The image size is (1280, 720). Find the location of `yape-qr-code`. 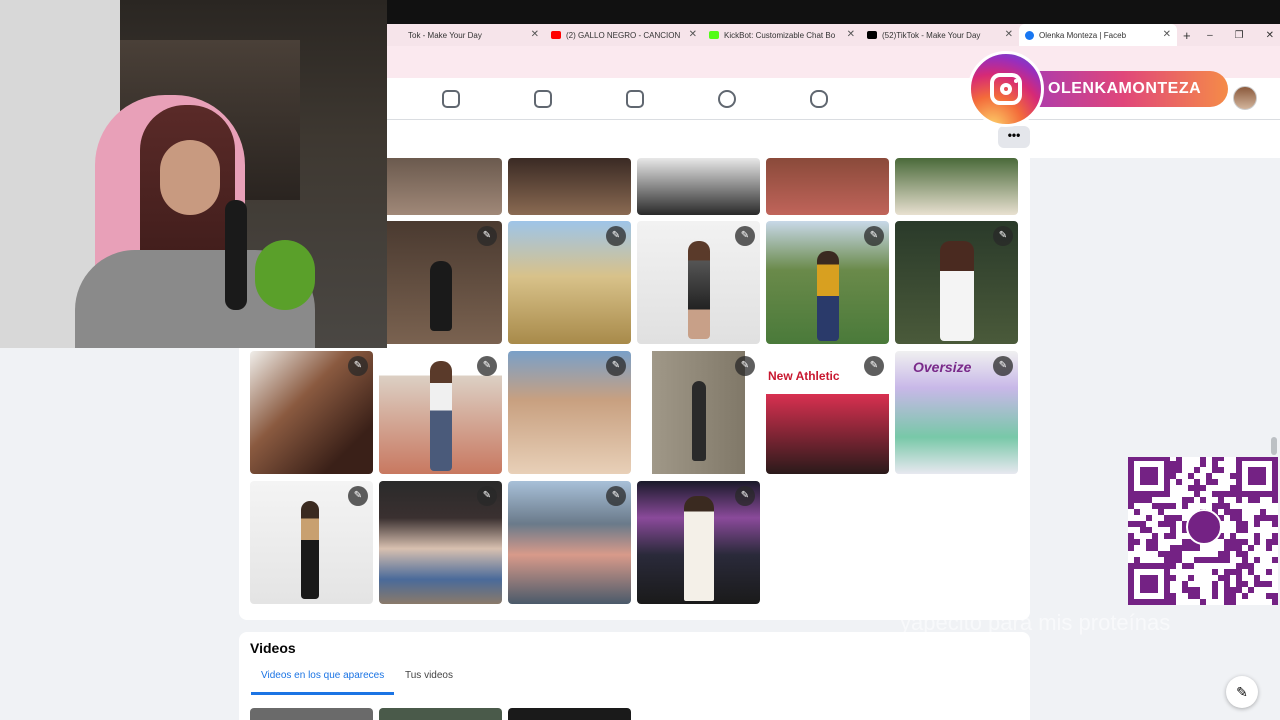

yape-qr-code is located at coordinates (1203, 530).